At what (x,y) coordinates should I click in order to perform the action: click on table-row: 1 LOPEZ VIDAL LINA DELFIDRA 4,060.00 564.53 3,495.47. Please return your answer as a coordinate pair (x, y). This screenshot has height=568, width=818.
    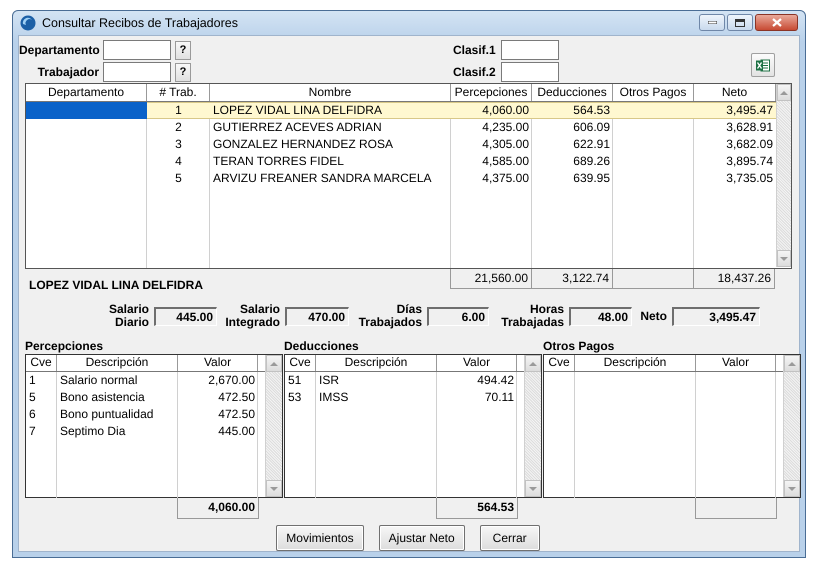
    Looking at the image, I should click on (401, 110).